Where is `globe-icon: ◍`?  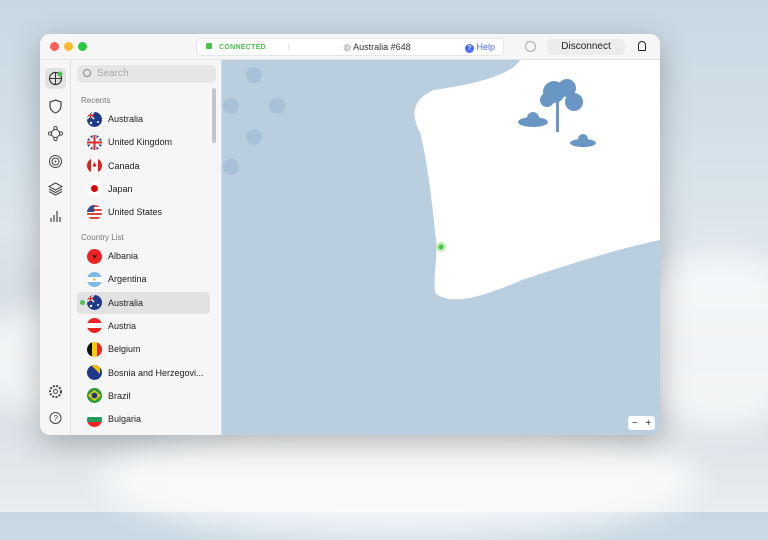
globe-icon: ◍ is located at coordinates (348, 46).